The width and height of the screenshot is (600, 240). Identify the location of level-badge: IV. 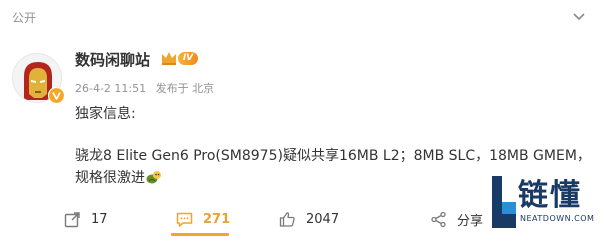
(188, 58).